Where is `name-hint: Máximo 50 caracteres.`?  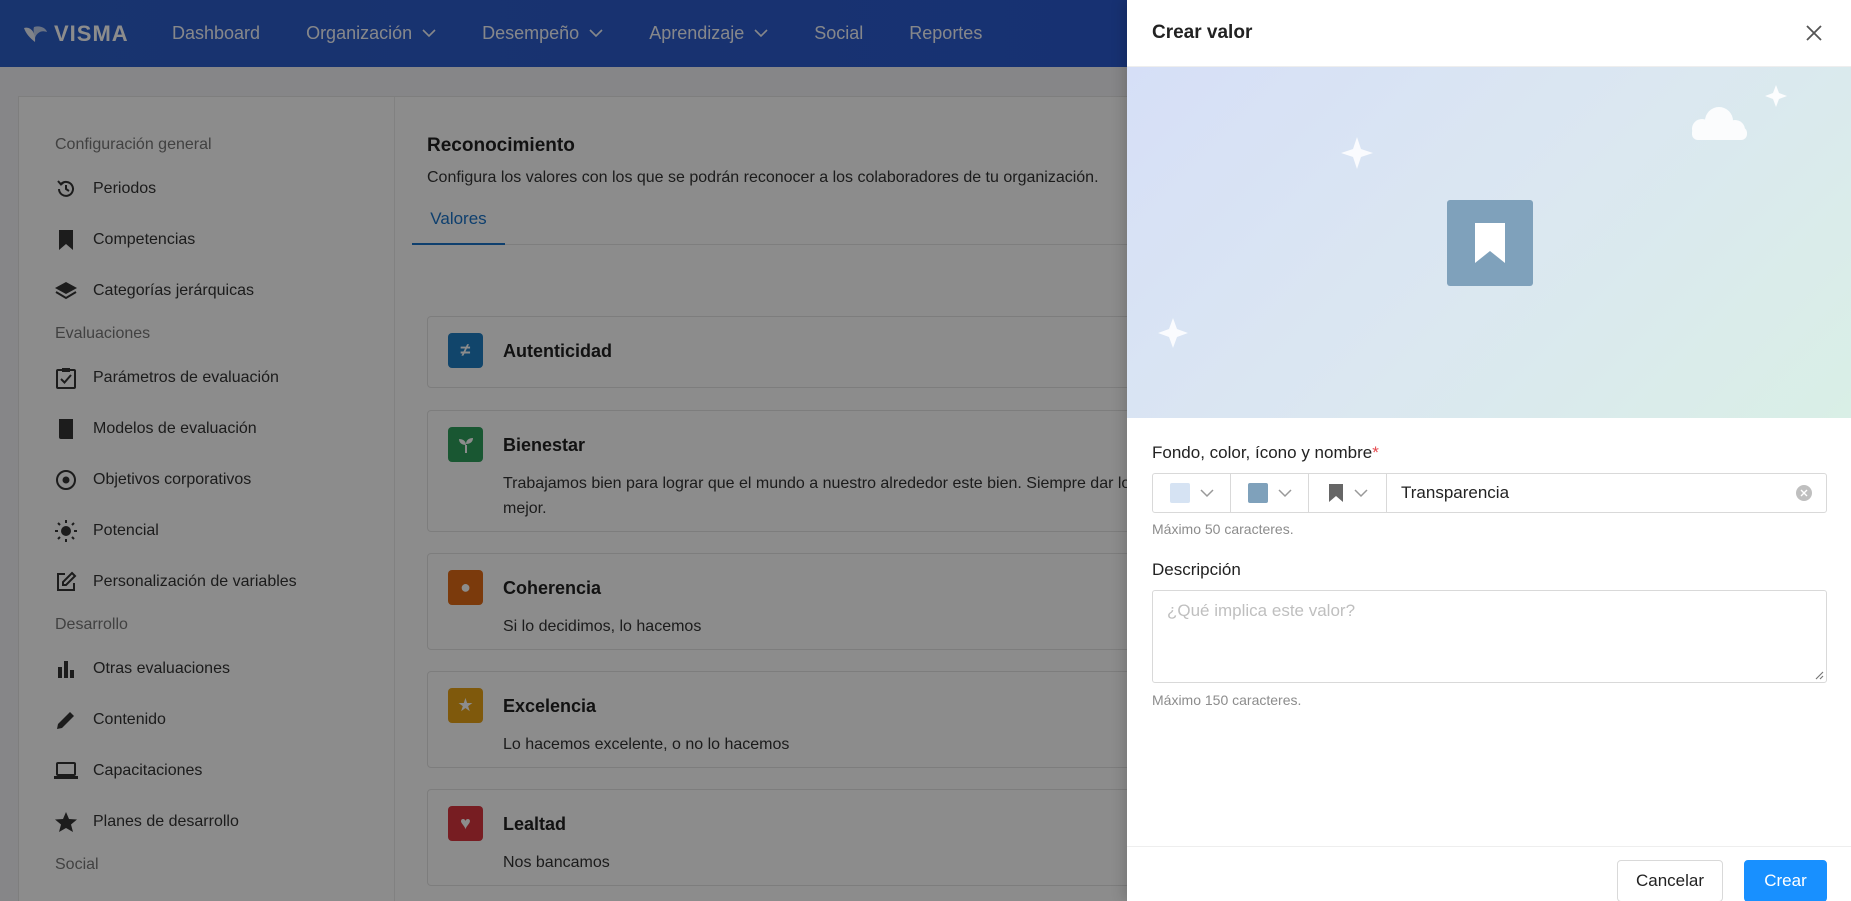 name-hint: Máximo 50 caracteres. is located at coordinates (1223, 529).